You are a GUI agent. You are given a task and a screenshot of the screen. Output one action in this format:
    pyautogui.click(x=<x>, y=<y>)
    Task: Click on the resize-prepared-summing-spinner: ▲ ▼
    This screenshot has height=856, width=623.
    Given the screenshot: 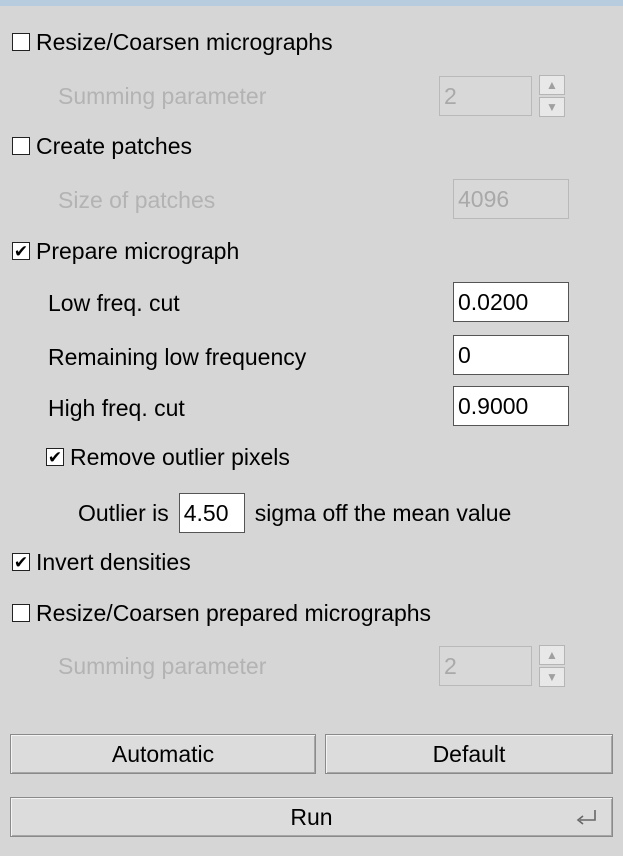 What is the action you would take?
    pyautogui.click(x=552, y=666)
    